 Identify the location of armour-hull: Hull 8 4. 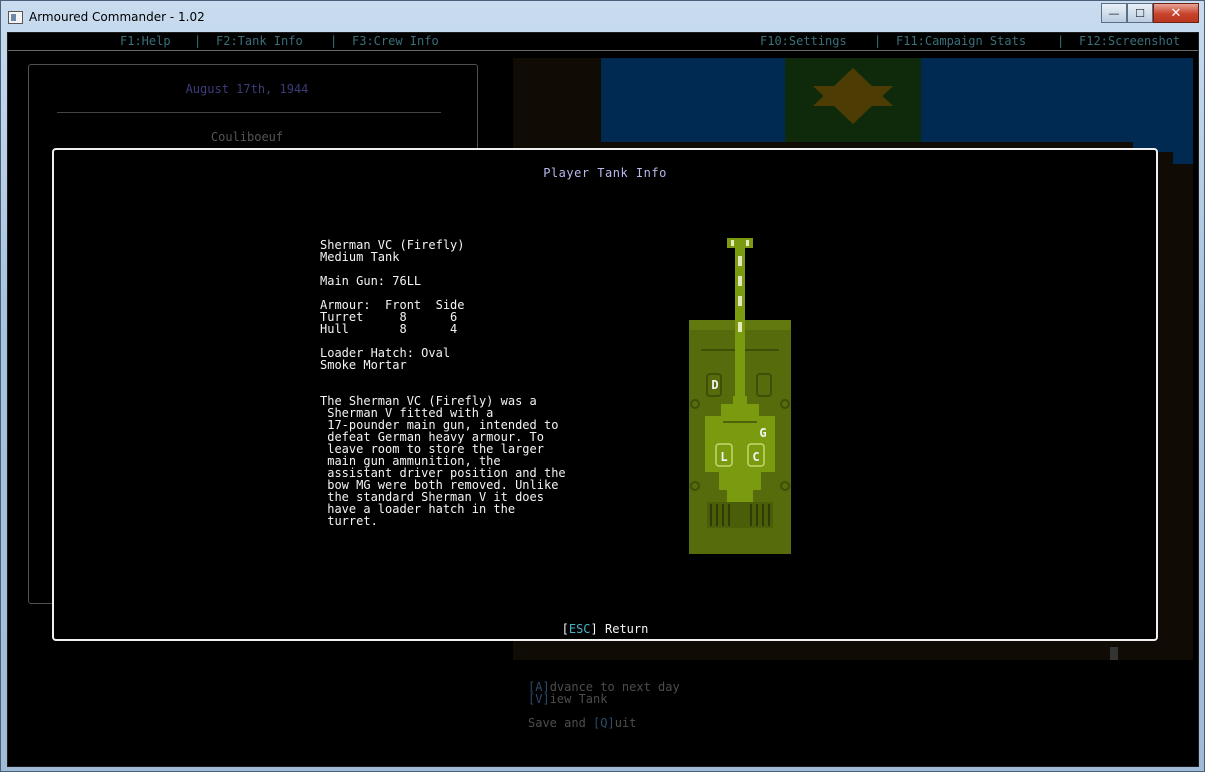
(389, 329).